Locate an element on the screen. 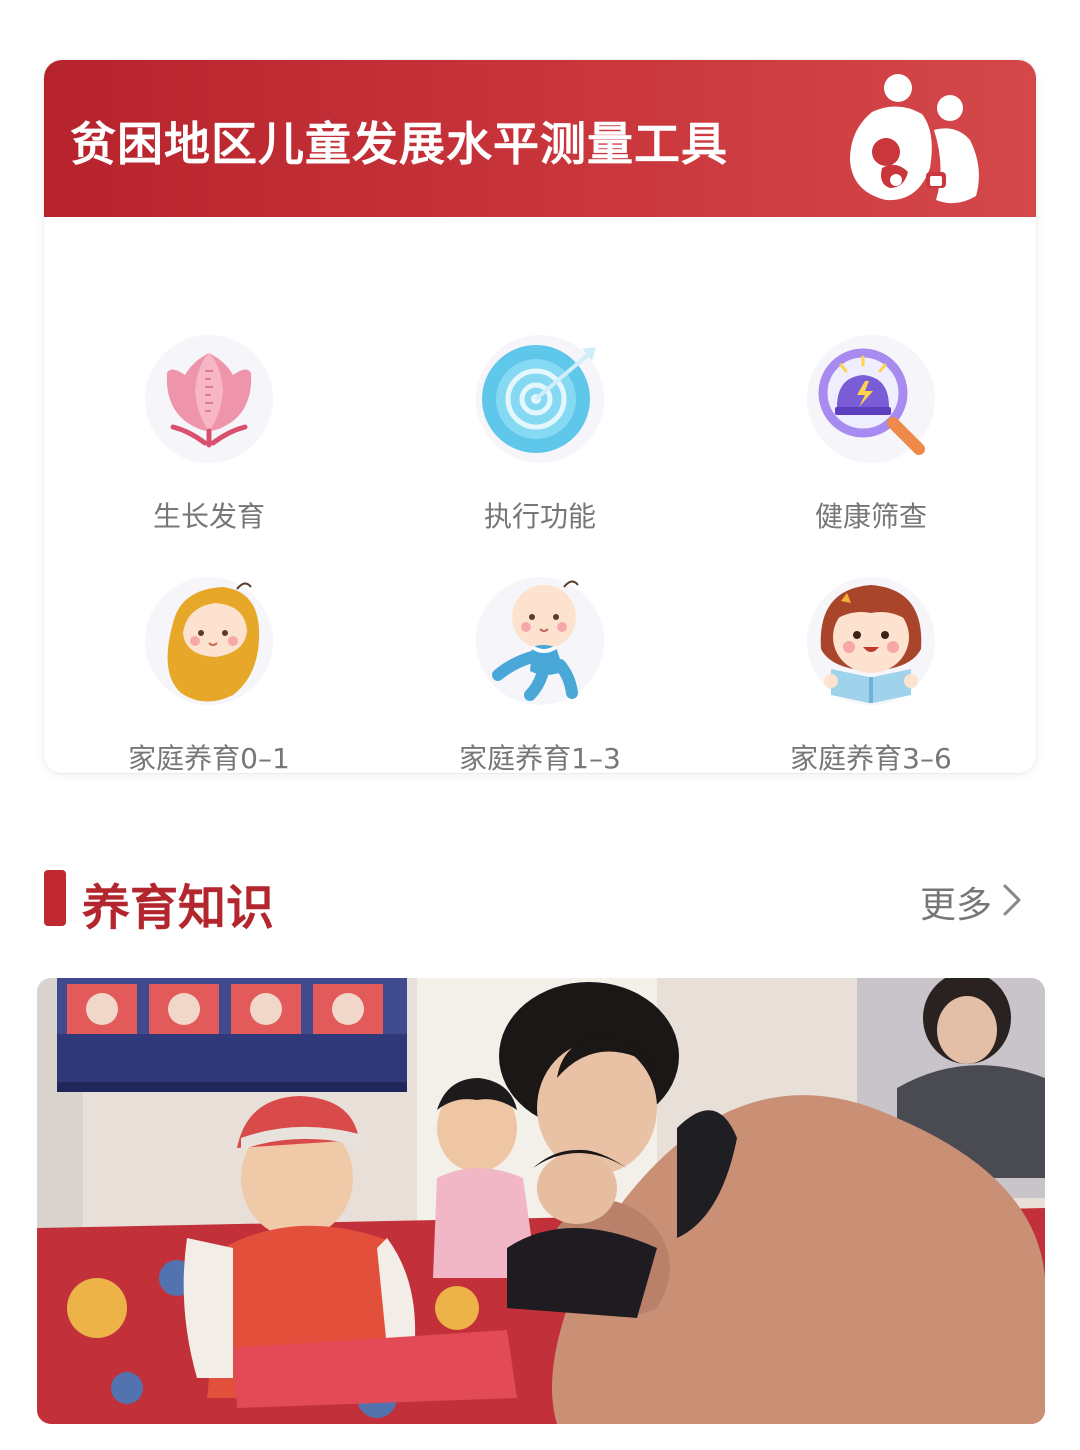 This screenshot has height=1450, width=1080. family-logo-icon is located at coordinates (913, 140).